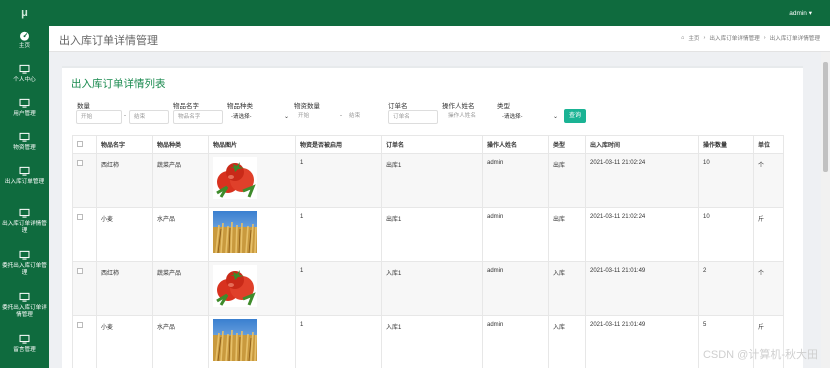 The height and width of the screenshot is (368, 830). Describe the element at coordinates (734, 38) in the screenshot. I see `breadcrumb-item: 出入库订单详情管理` at that location.